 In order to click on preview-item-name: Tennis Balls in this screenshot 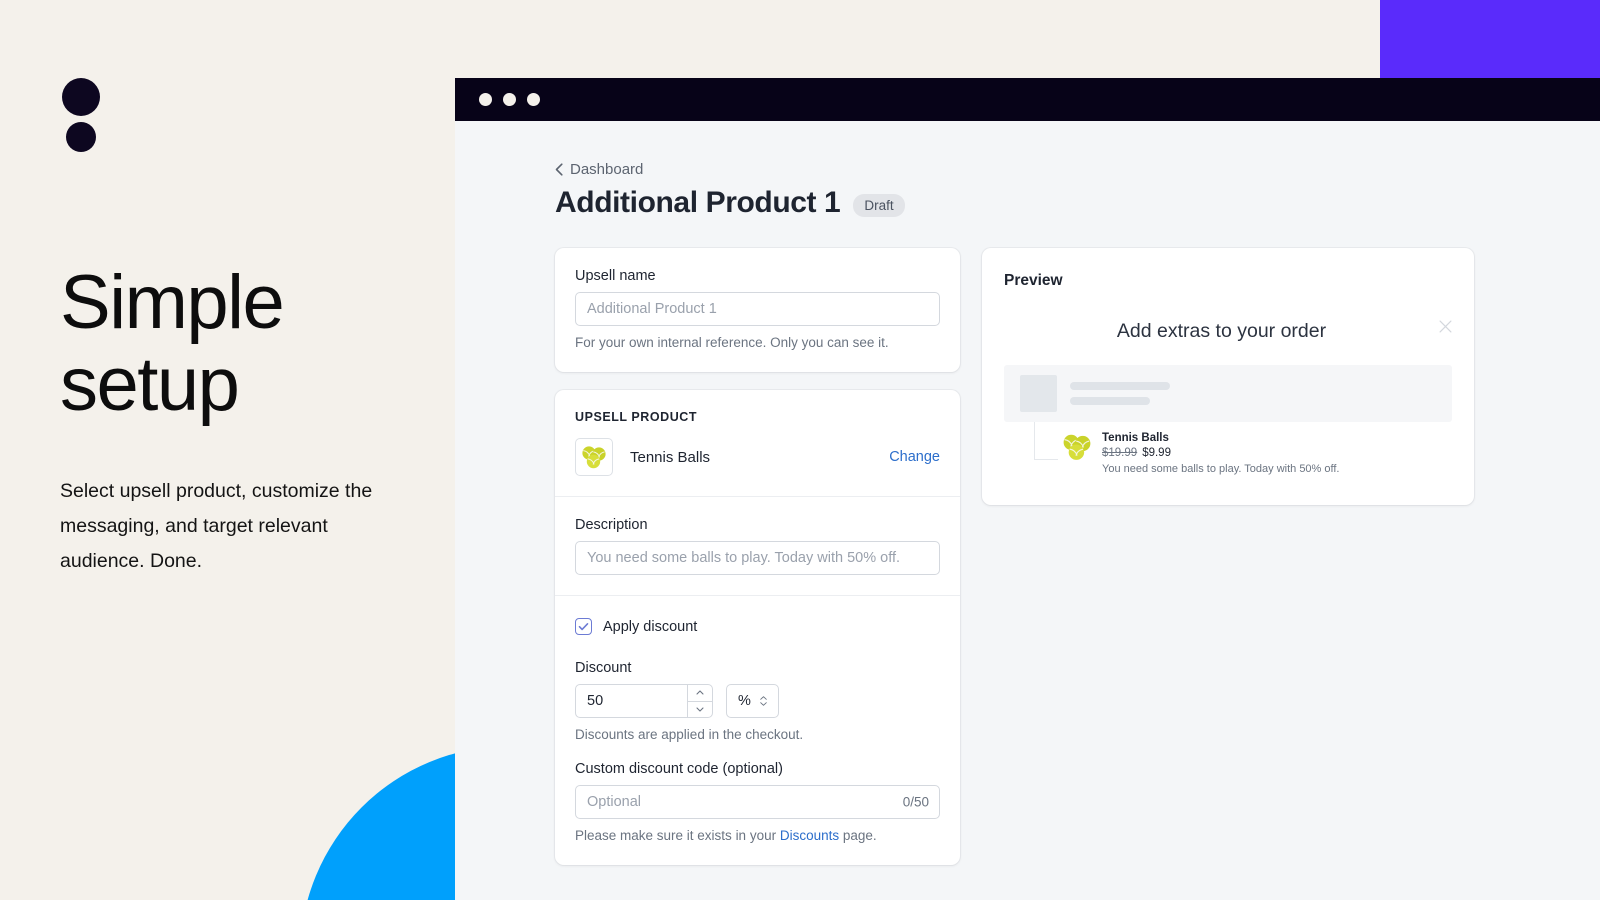, I will do `click(1135, 438)`.